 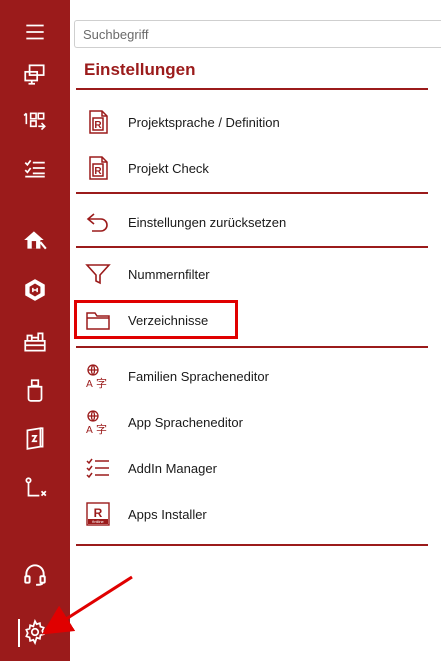 What do you see at coordinates (207, 222) in the screenshot?
I see `menu-item-label: Einstellungen zurücksetzen` at bounding box center [207, 222].